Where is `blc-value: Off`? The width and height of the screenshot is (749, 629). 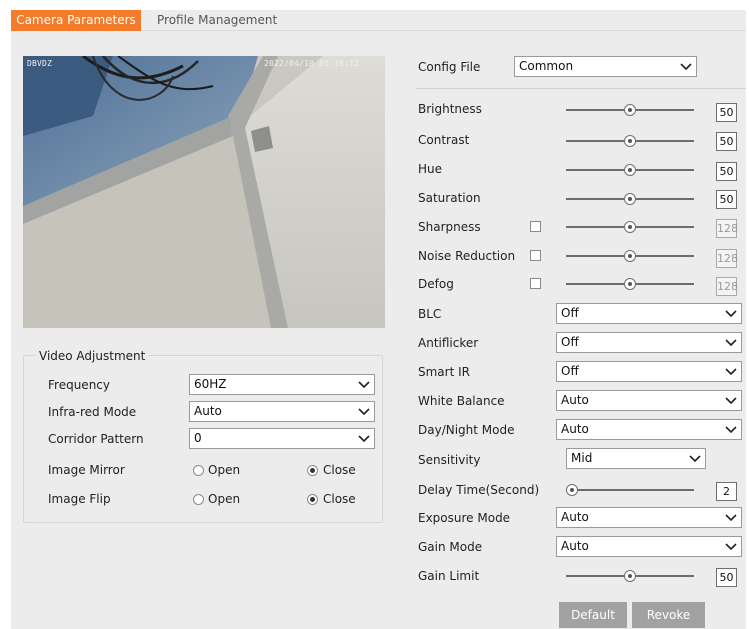
blc-value: Off is located at coordinates (570, 313).